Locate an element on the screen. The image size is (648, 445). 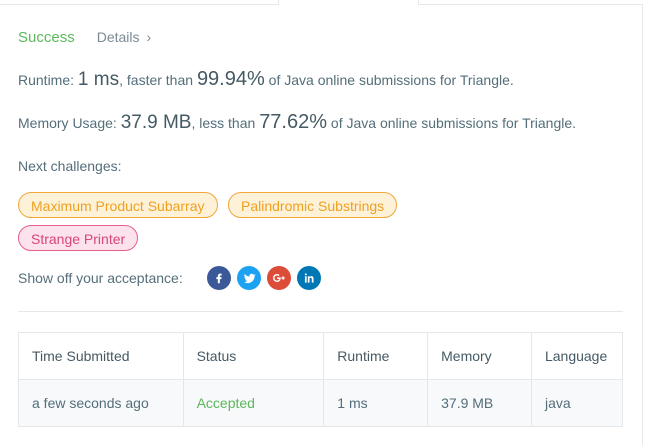
header-language: Language is located at coordinates (577, 356).